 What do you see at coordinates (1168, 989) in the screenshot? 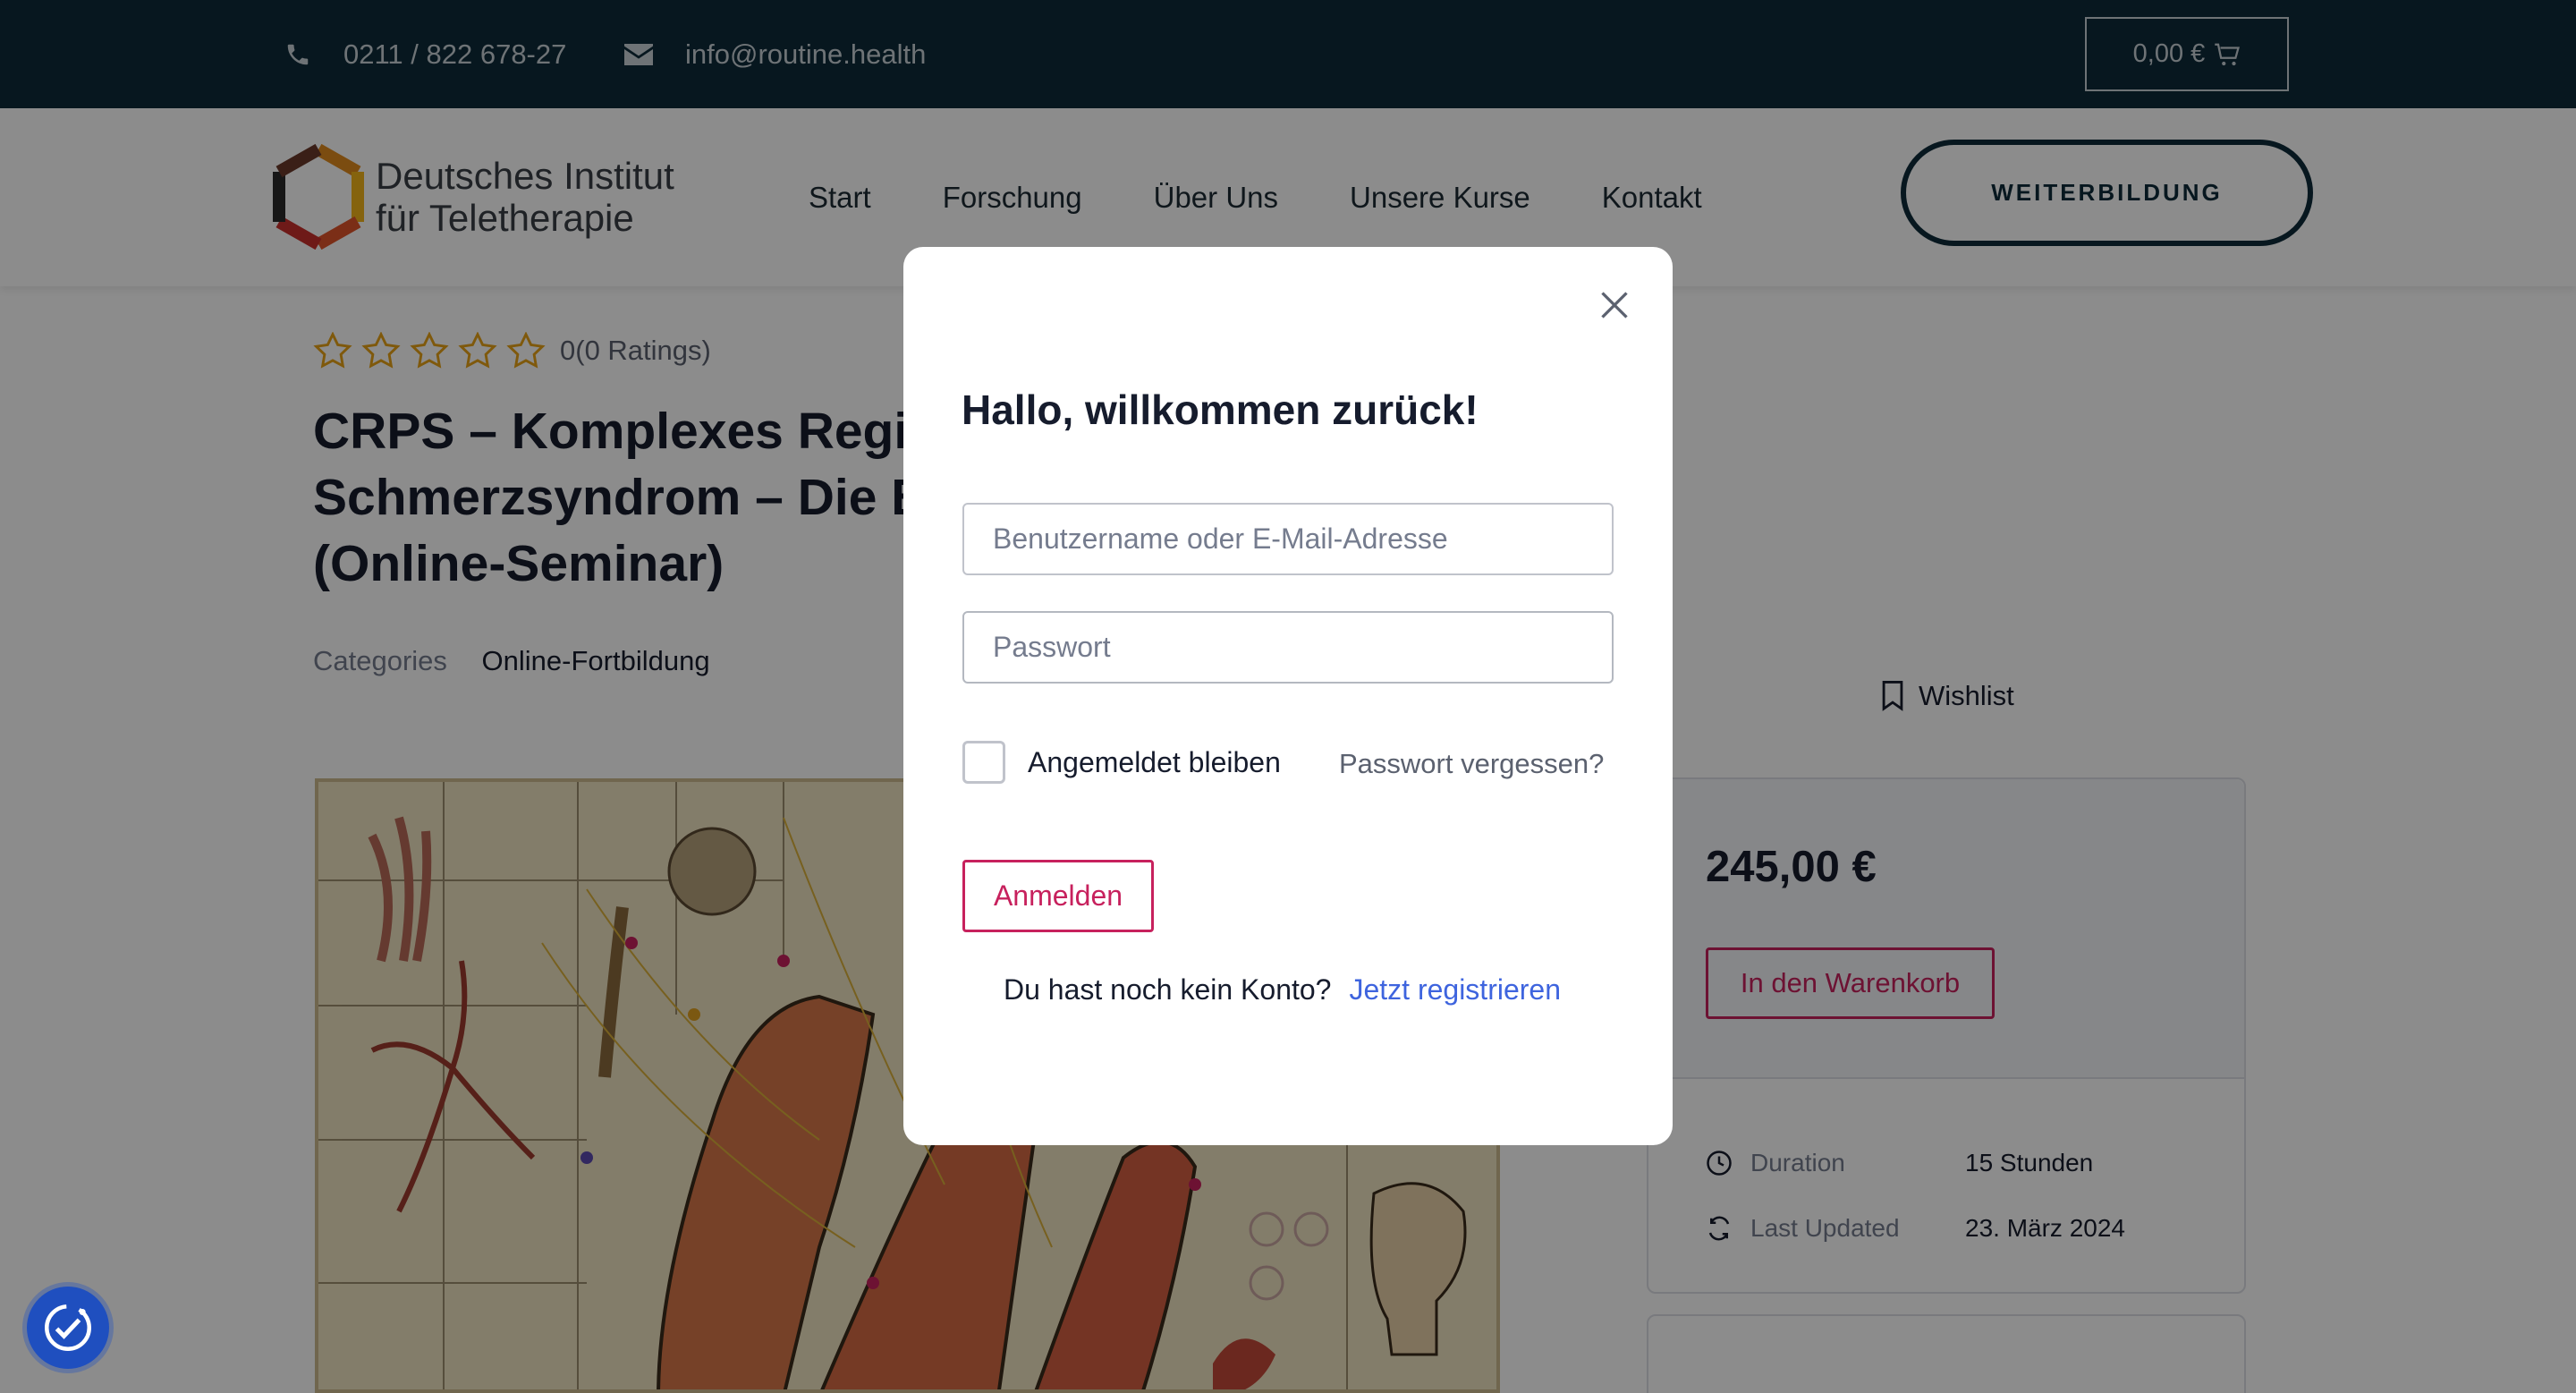
I see `no-account-text: Du hast noch kein Konto?` at bounding box center [1168, 989].